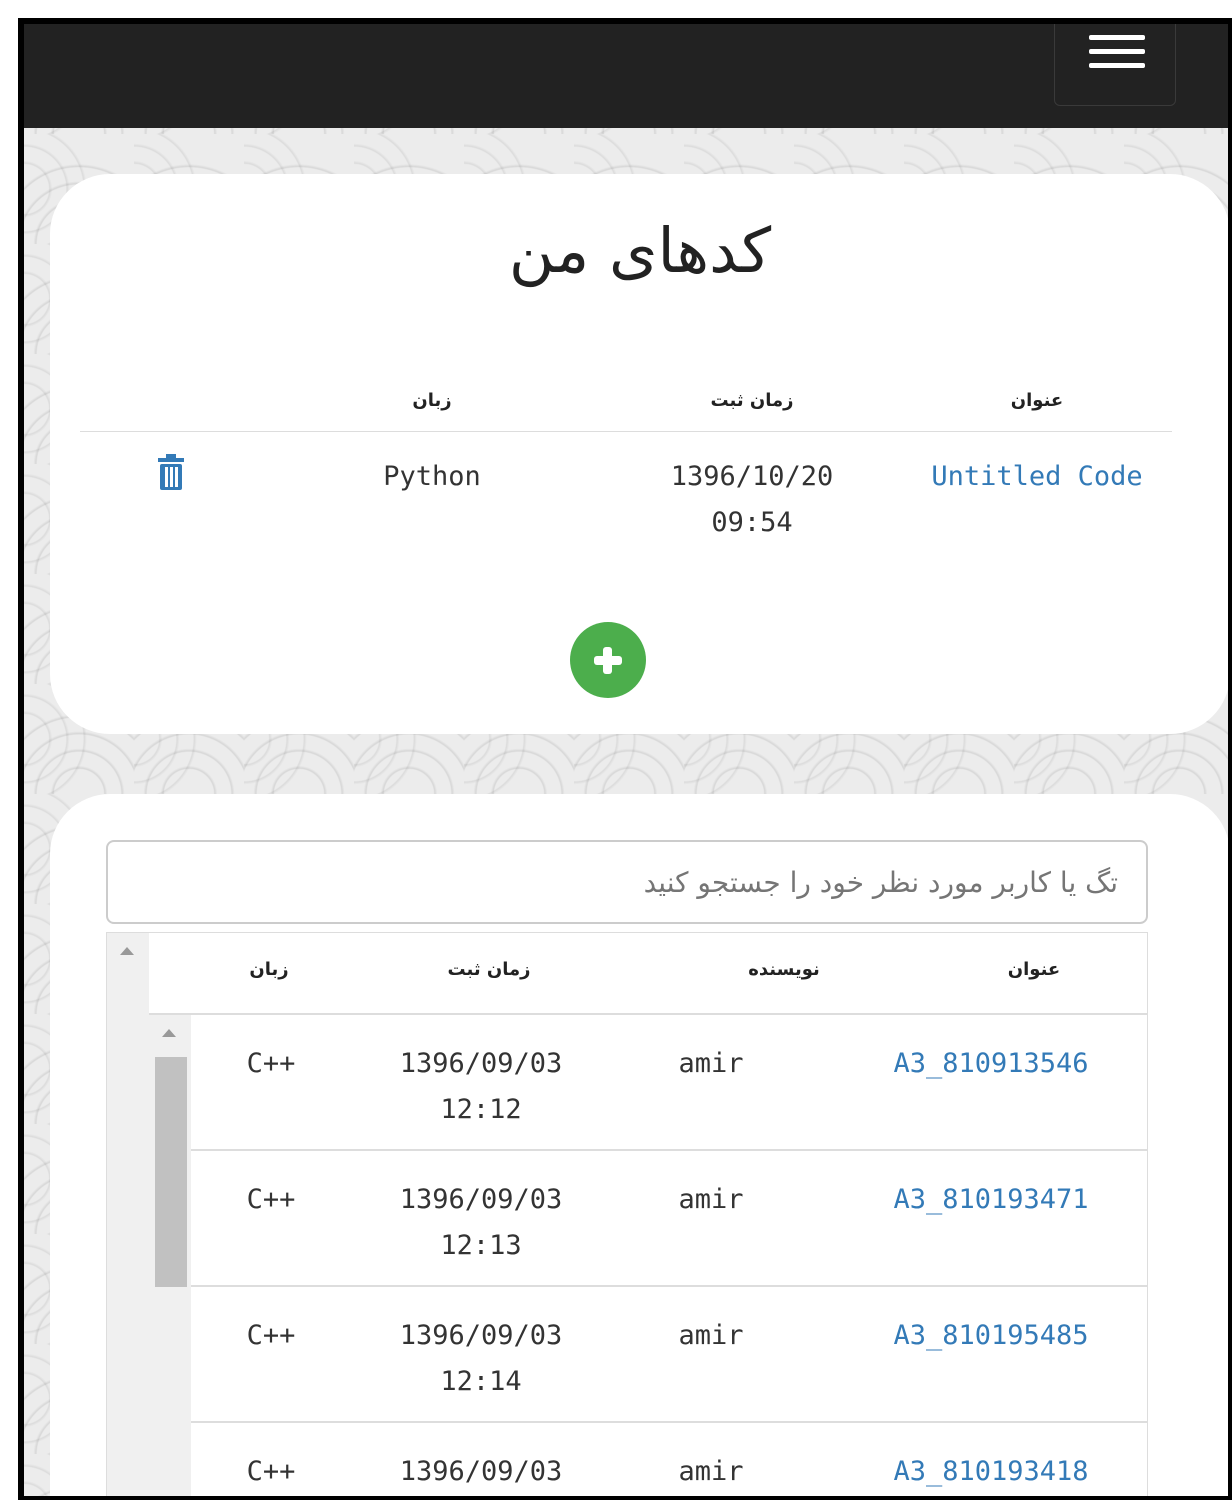  I want to click on outer-scrollbar, so click(128, 1214).